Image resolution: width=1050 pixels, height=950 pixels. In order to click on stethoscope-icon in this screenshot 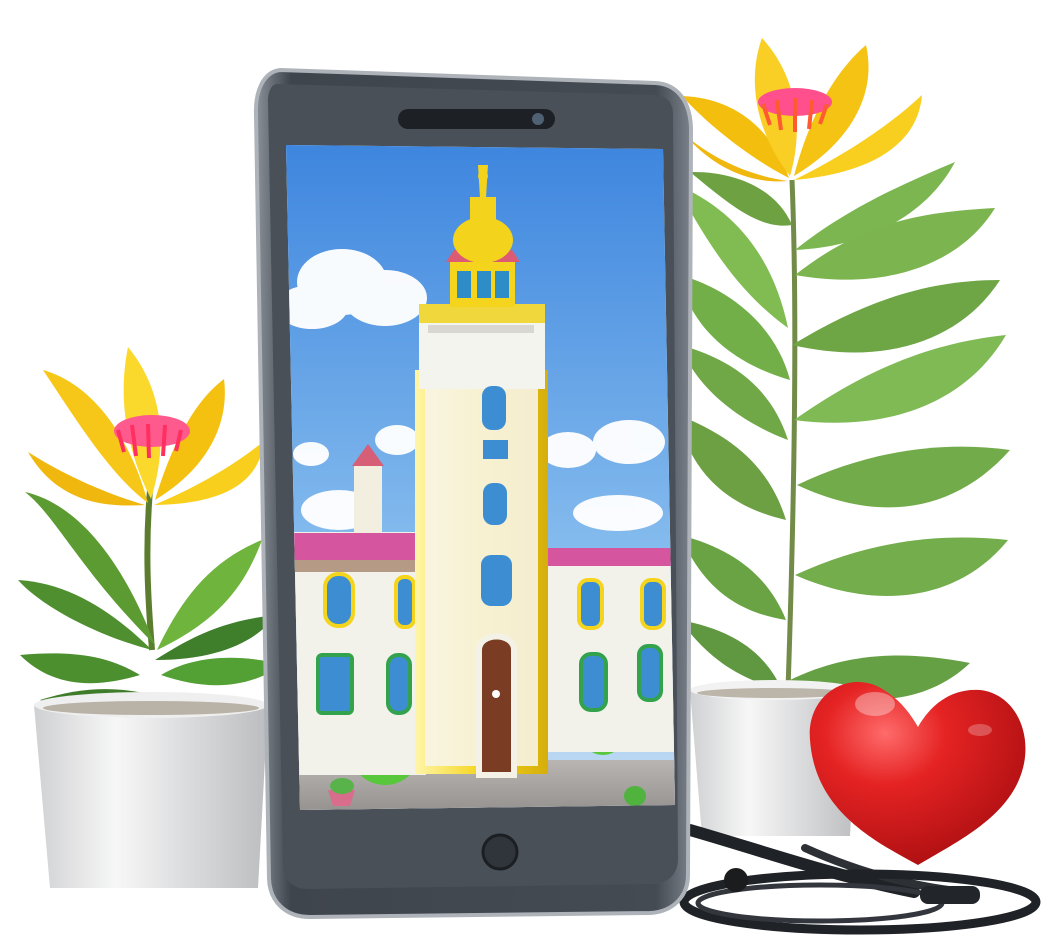, I will do `click(860, 879)`.